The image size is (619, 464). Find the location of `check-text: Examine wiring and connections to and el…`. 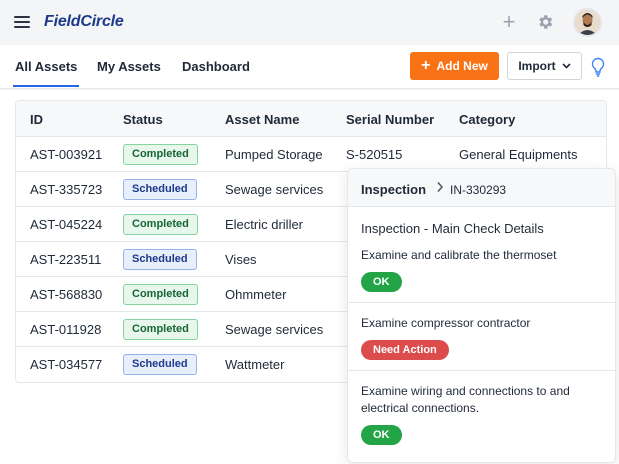

check-text: Examine wiring and connections to and el… is located at coordinates (465, 399).